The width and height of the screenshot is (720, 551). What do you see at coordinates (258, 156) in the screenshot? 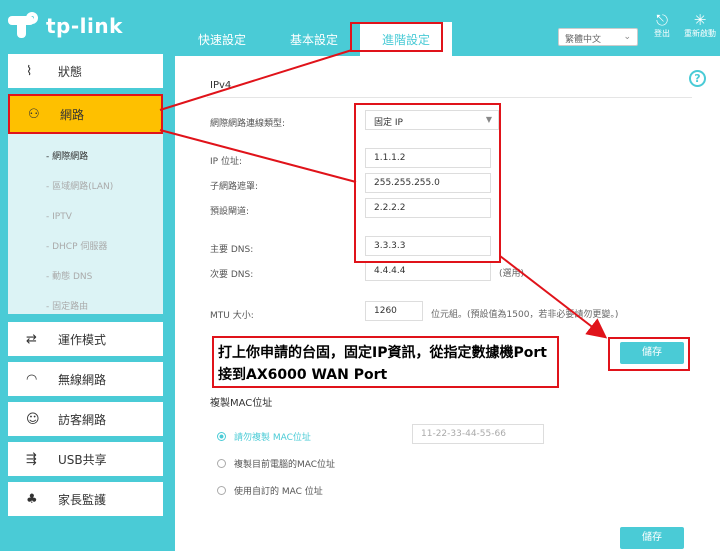
I see `annotation-line-to-fields` at bounding box center [258, 156].